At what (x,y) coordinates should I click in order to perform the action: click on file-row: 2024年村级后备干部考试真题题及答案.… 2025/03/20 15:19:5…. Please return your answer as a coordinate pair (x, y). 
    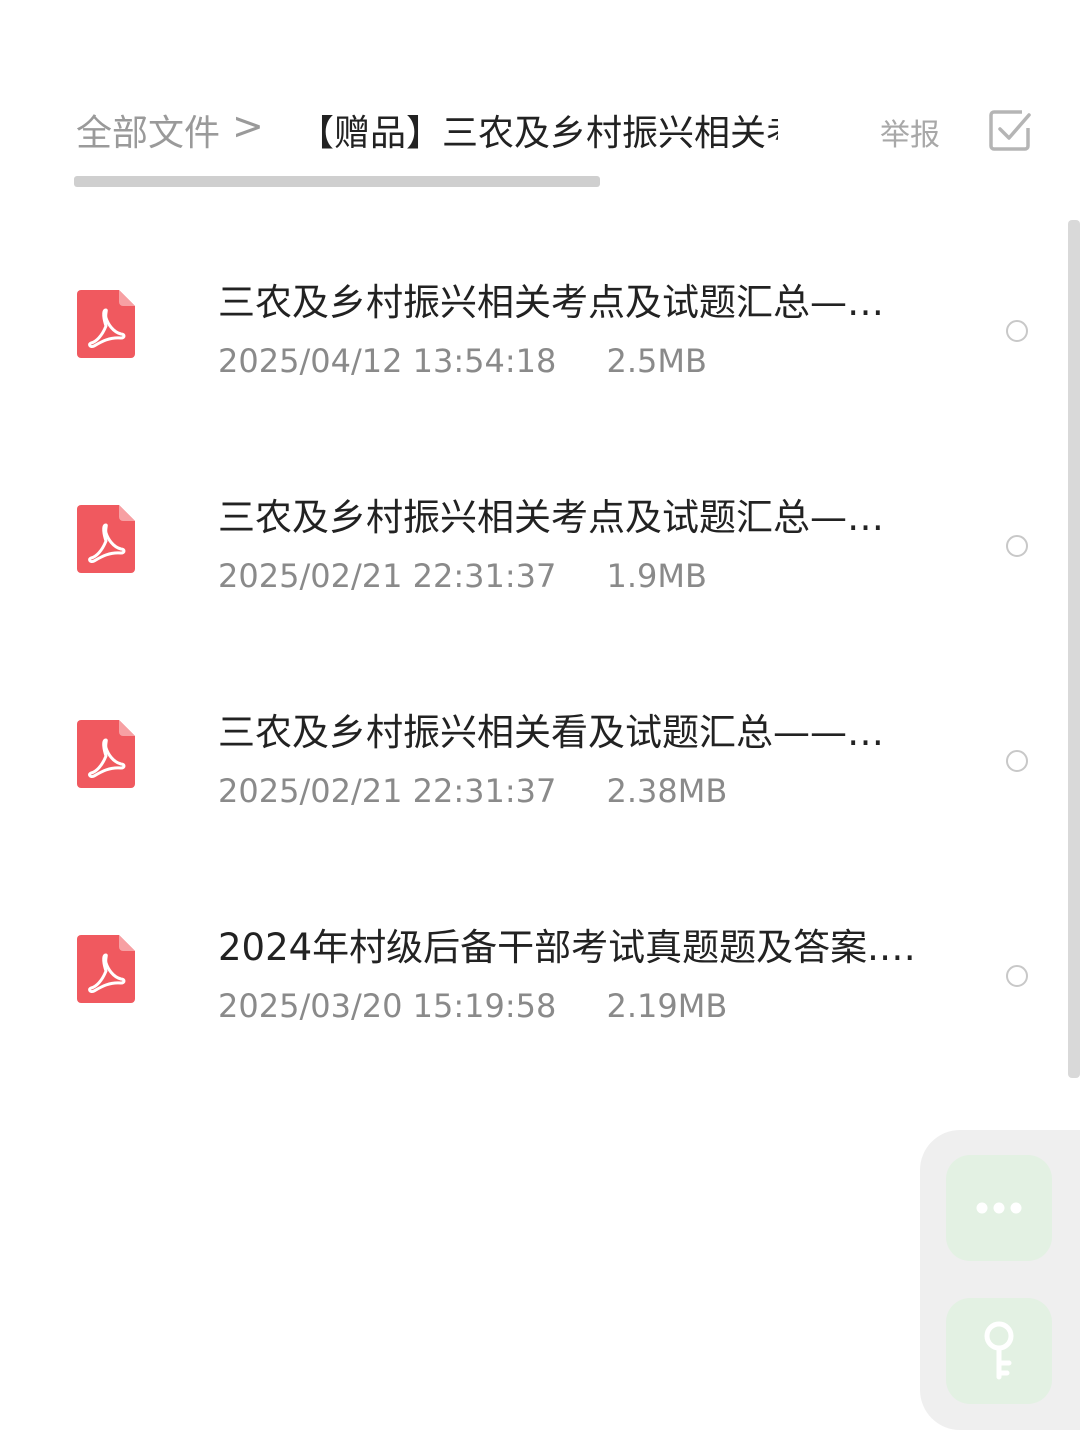
    Looking at the image, I should click on (533, 972).